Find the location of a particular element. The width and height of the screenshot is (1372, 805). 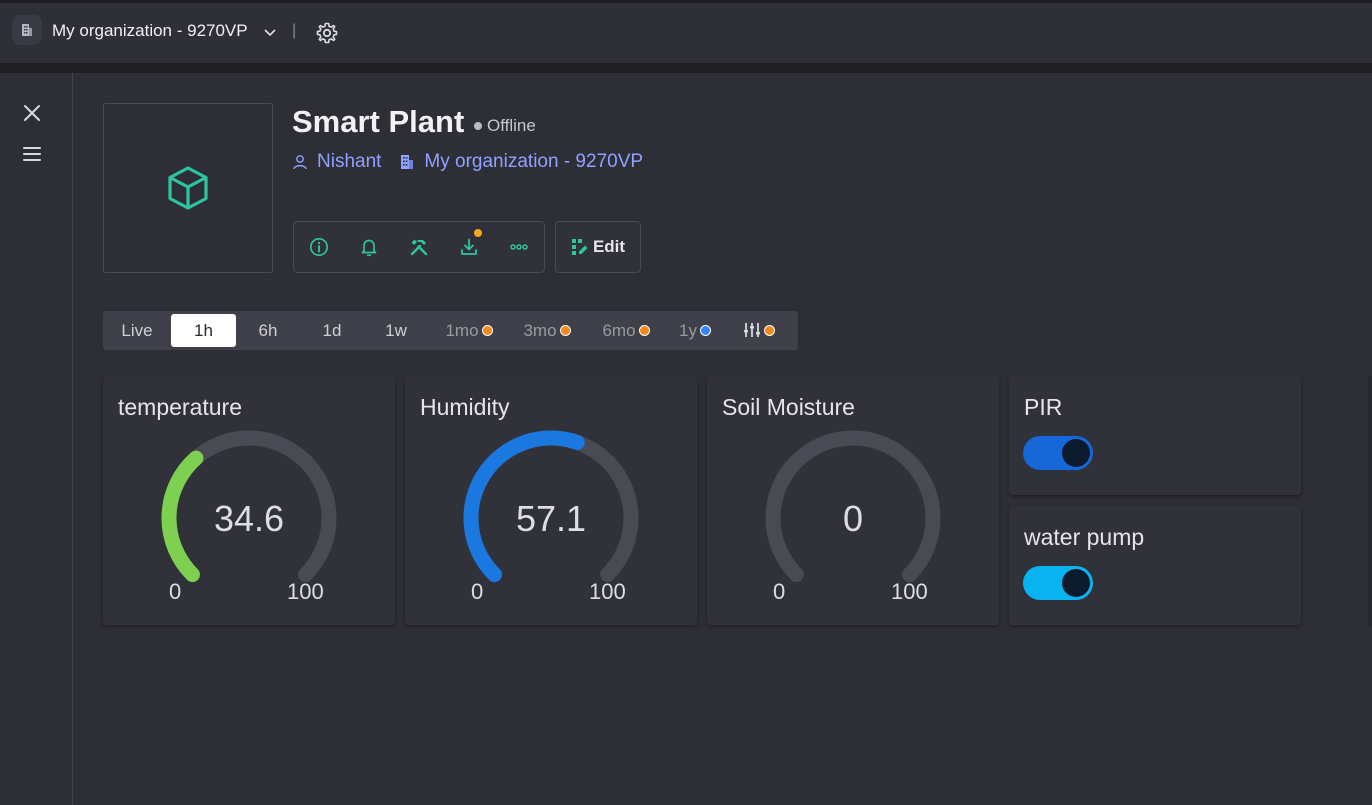

owner-link: Nishant is located at coordinates (349, 162).